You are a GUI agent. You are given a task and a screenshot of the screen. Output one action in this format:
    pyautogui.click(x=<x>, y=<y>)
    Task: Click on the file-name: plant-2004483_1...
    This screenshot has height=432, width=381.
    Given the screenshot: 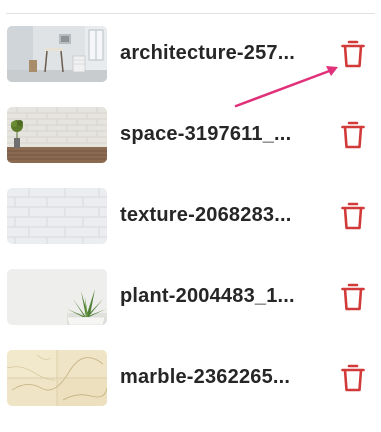 What is the action you would take?
    pyautogui.click(x=222, y=296)
    